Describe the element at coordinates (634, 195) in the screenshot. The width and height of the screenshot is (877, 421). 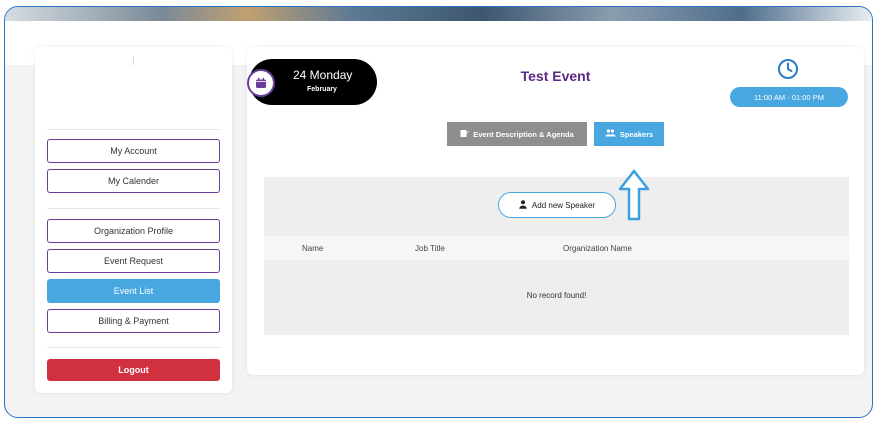
I see `up-arrow-annotation-icon` at that location.